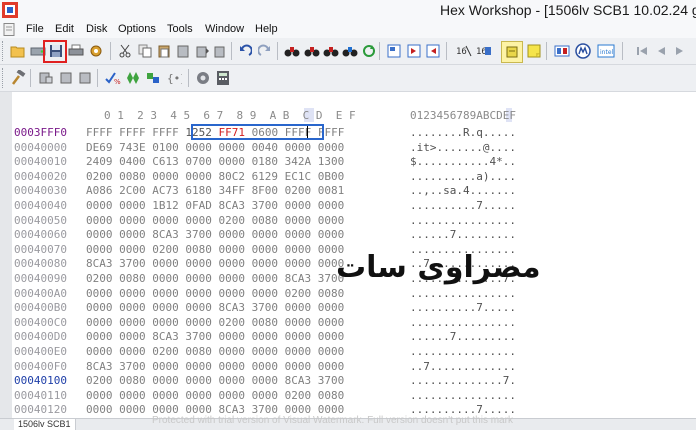 This screenshot has height=430, width=696. I want to click on find-next-button, so click(312, 51).